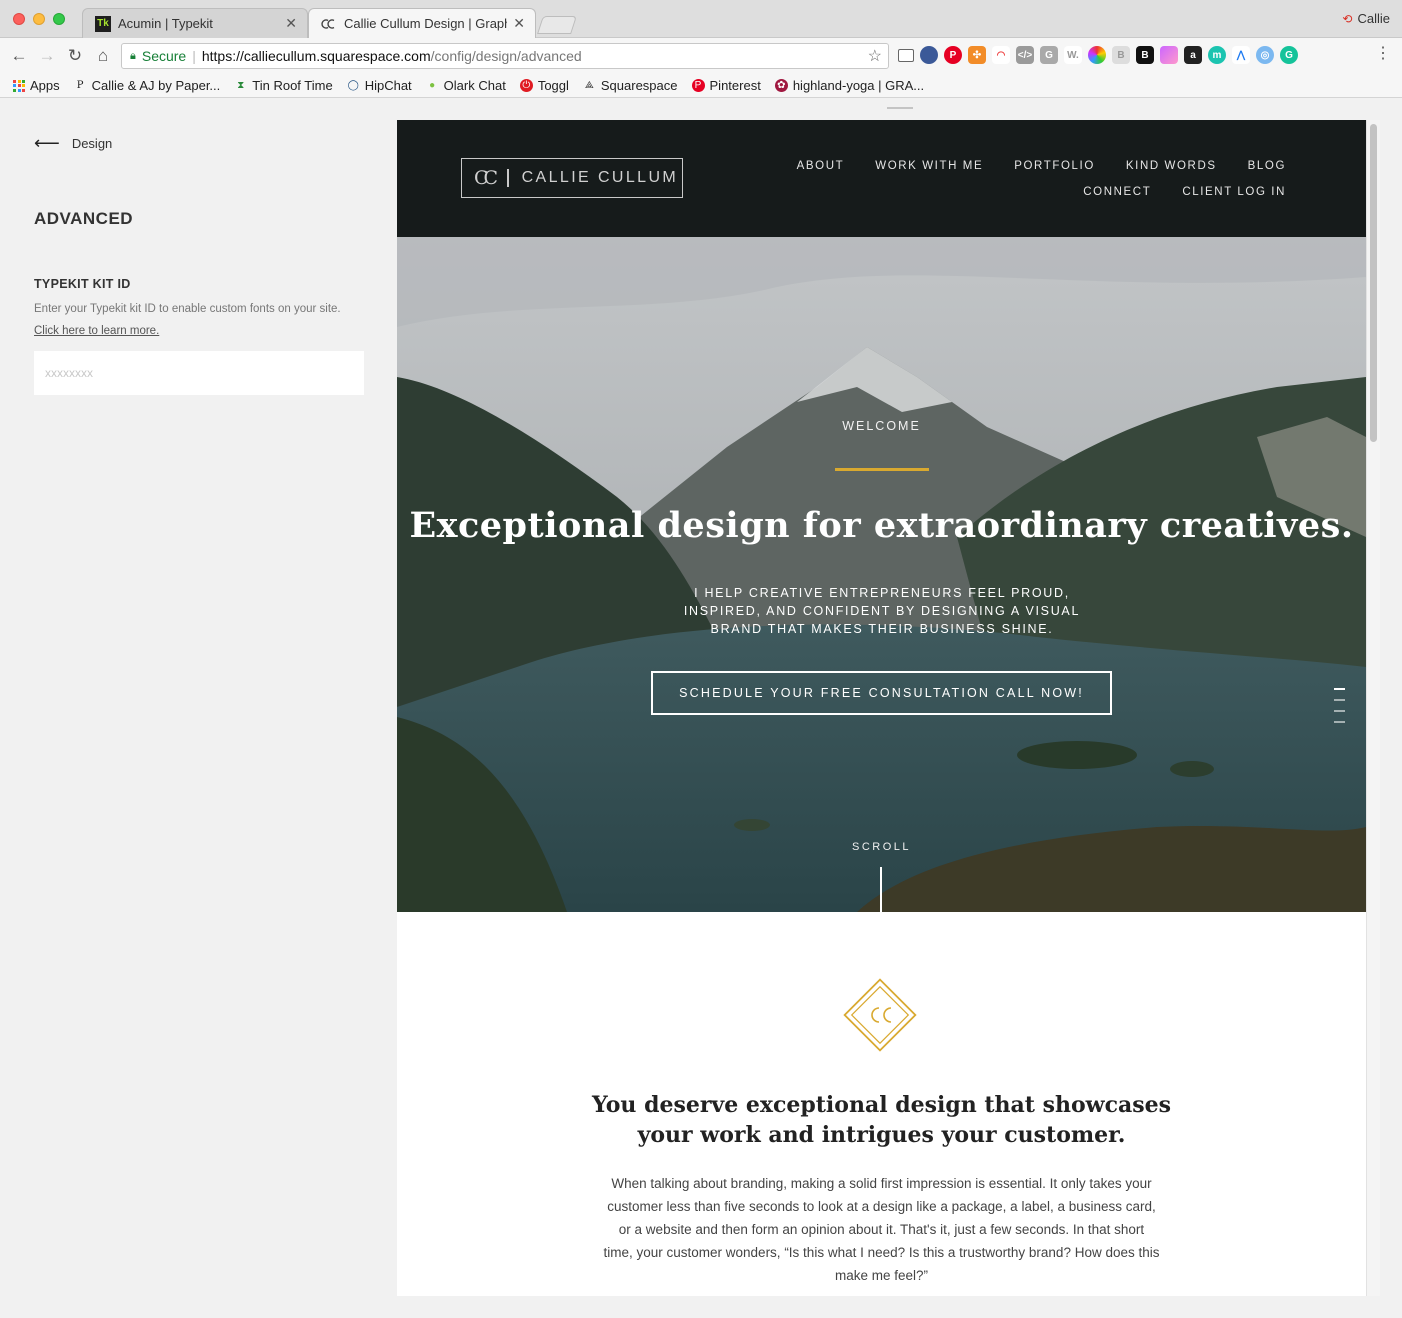 This screenshot has height=1318, width=1402. What do you see at coordinates (73, 143) in the screenshot?
I see `back-to-design-link: ⟵ Design` at bounding box center [73, 143].